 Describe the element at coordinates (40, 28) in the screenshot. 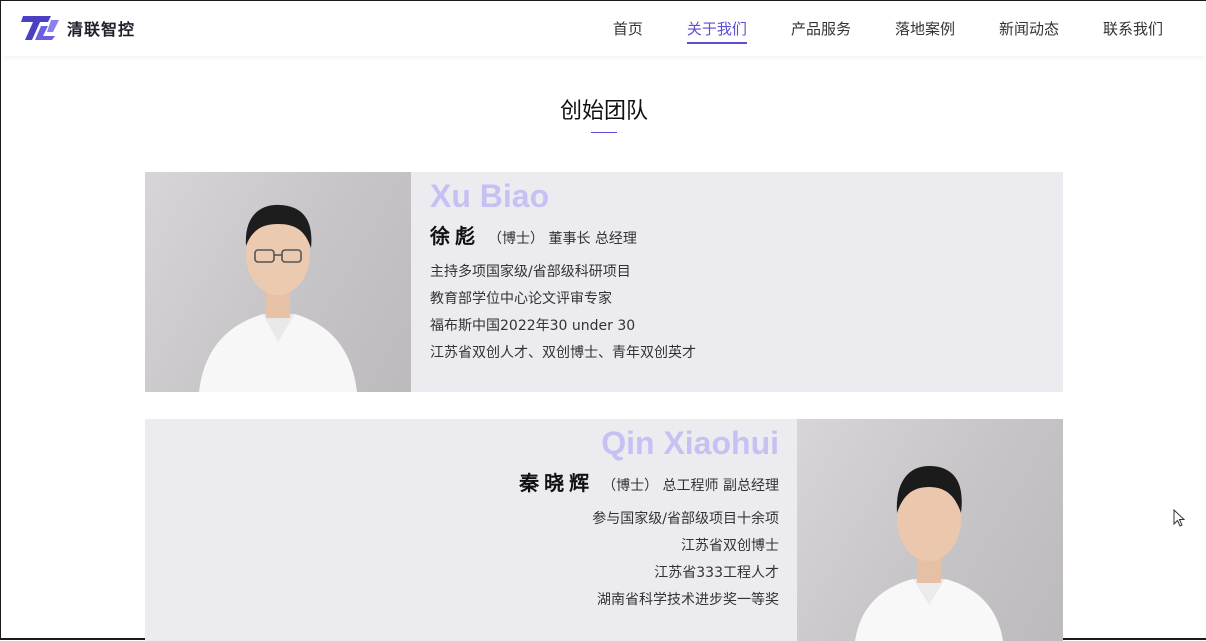

I see `logo-mark-icon` at that location.